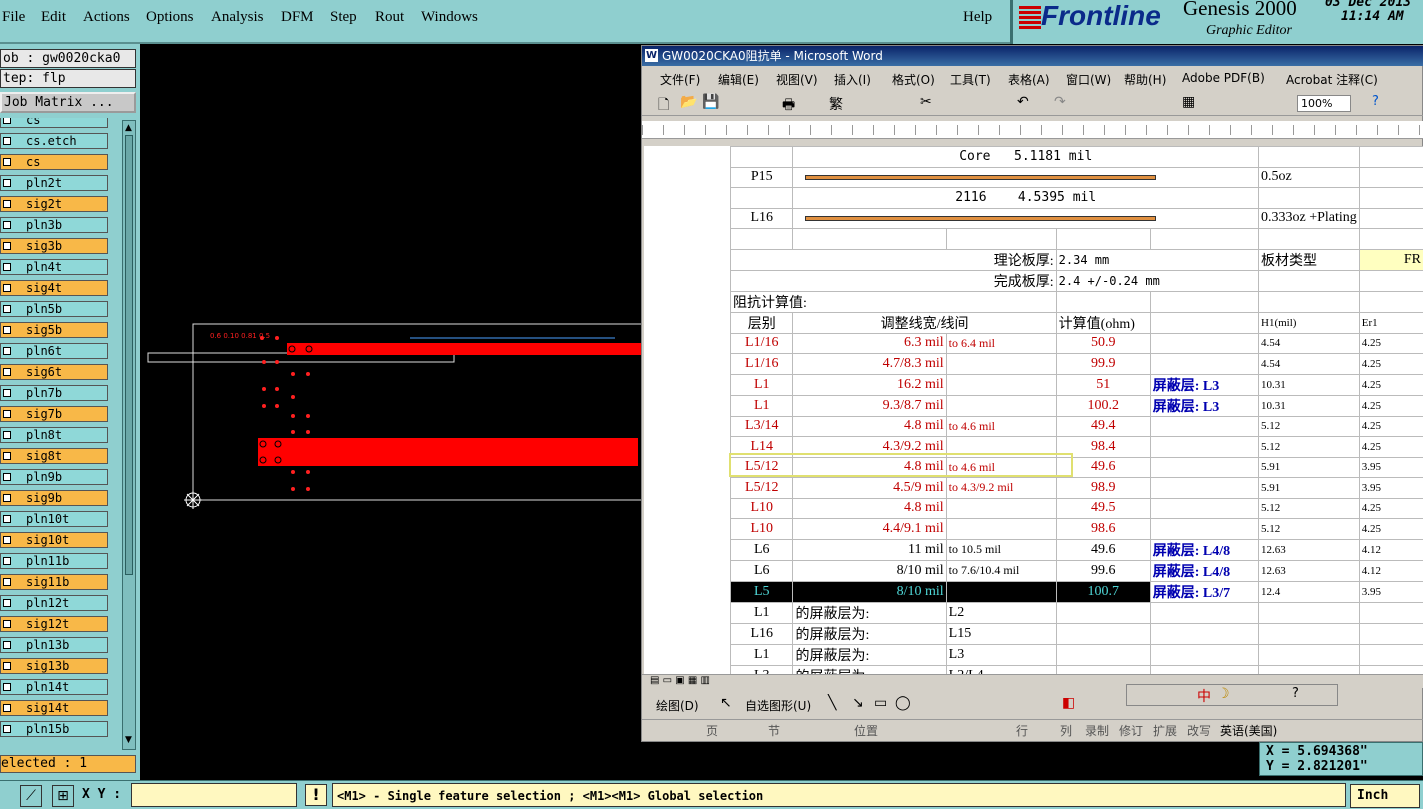 Image resolution: width=1423 pixels, height=809 pixels. I want to click on layer-item: sig10t, so click(54, 540).